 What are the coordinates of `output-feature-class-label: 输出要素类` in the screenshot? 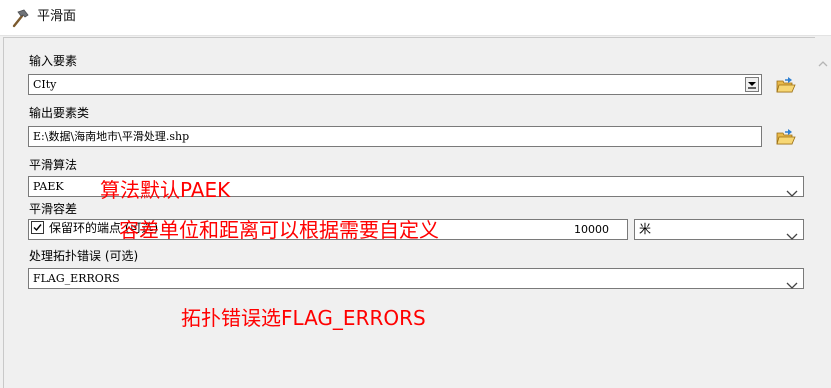 It's located at (59, 113).